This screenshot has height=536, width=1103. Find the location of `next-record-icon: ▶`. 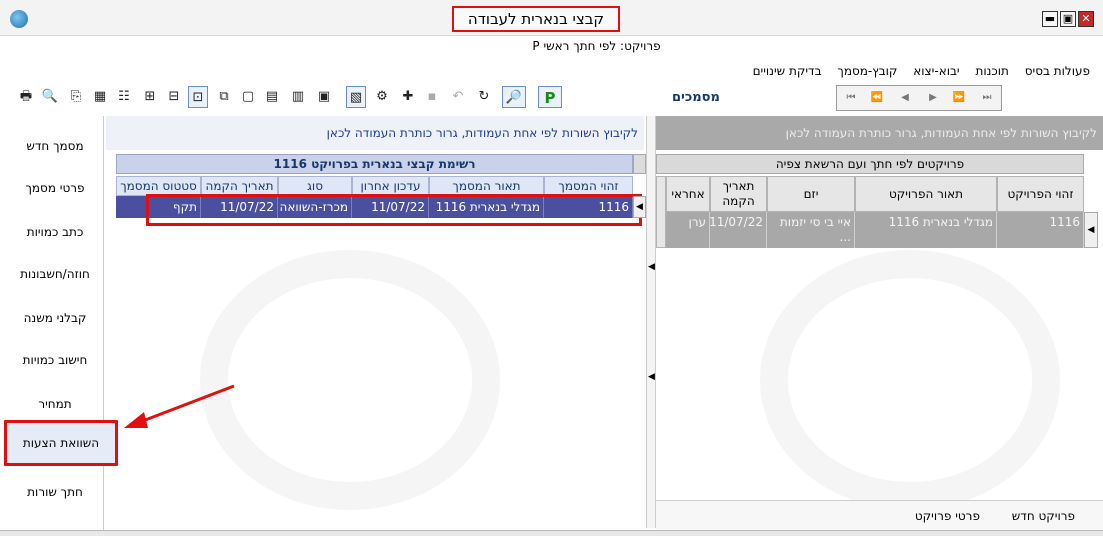

next-record-icon: ▶ is located at coordinates (933, 98).